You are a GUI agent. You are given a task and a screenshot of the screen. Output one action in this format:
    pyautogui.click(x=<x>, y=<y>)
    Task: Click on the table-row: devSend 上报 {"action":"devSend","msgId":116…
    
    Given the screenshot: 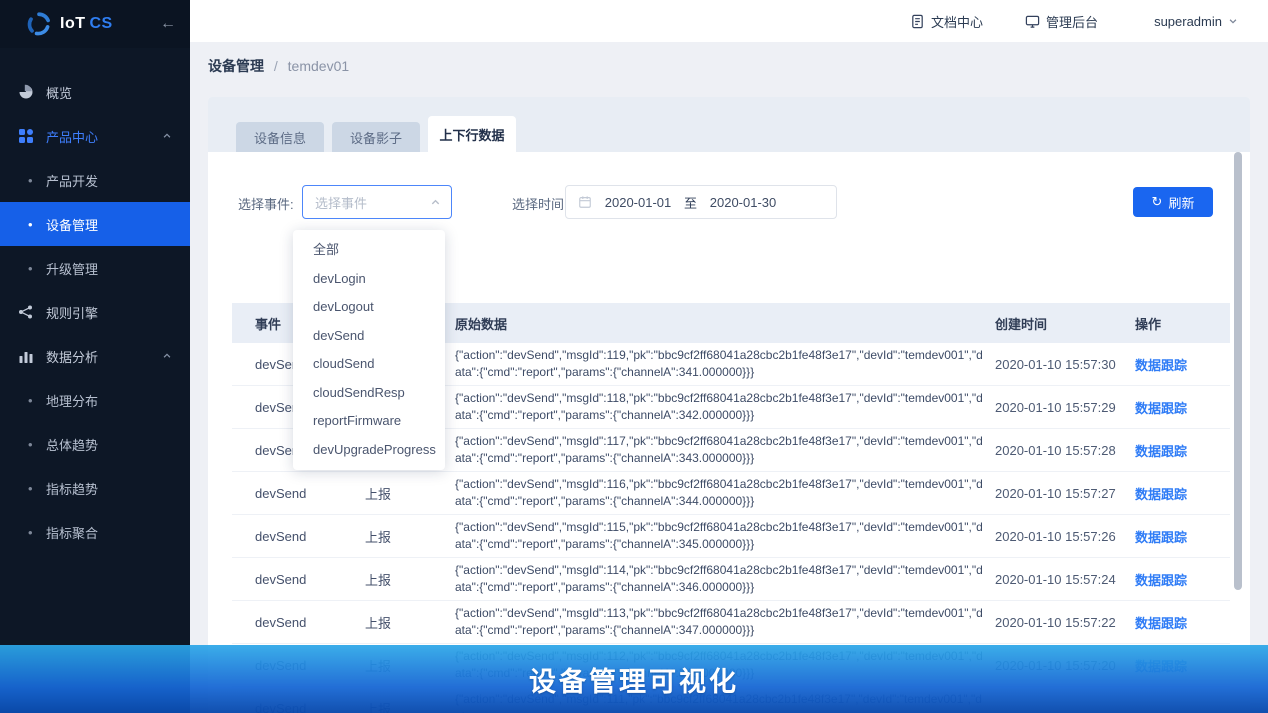 What is the action you would take?
    pyautogui.click(x=731, y=493)
    